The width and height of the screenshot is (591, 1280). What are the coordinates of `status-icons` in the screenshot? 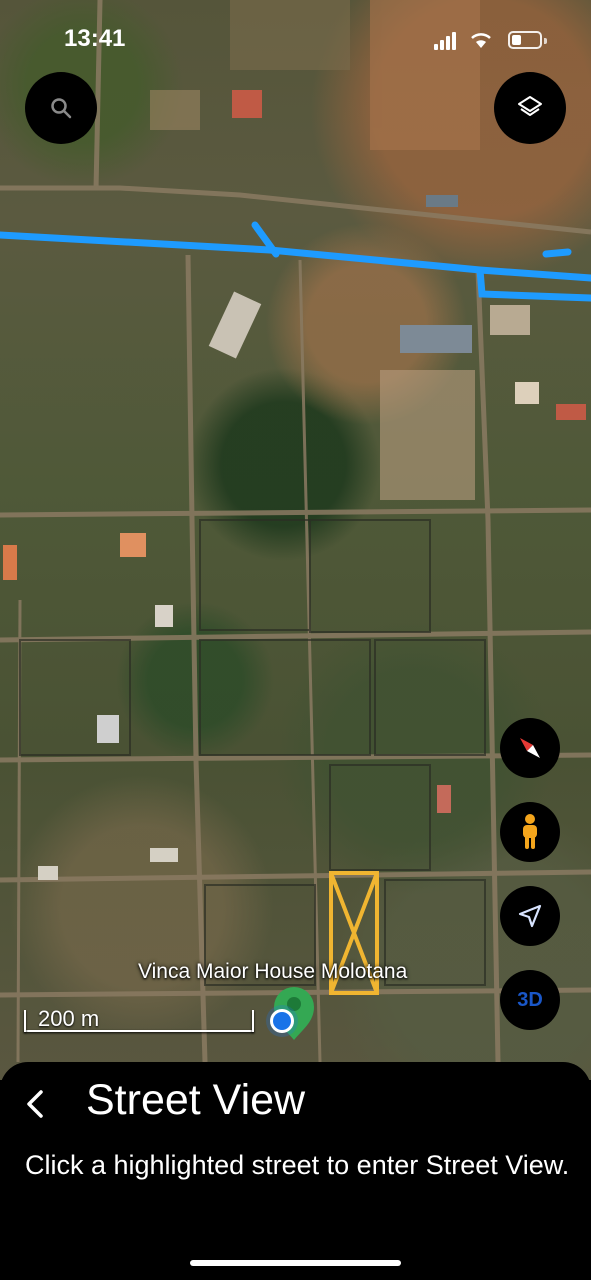 It's located at (491, 41).